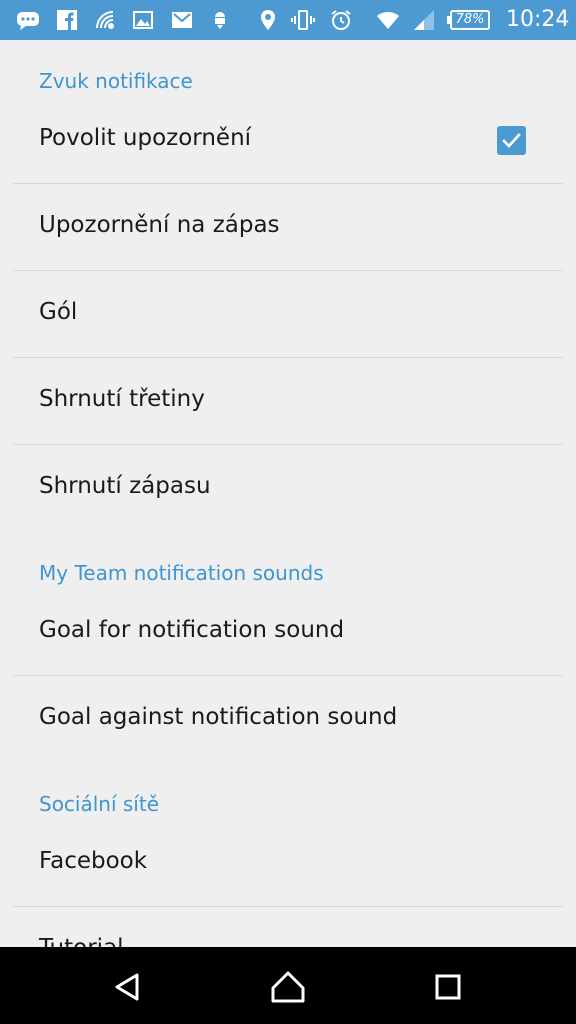 The image size is (576, 1024). Describe the element at coordinates (303, 20) in the screenshot. I see `vibrate-icon` at that location.